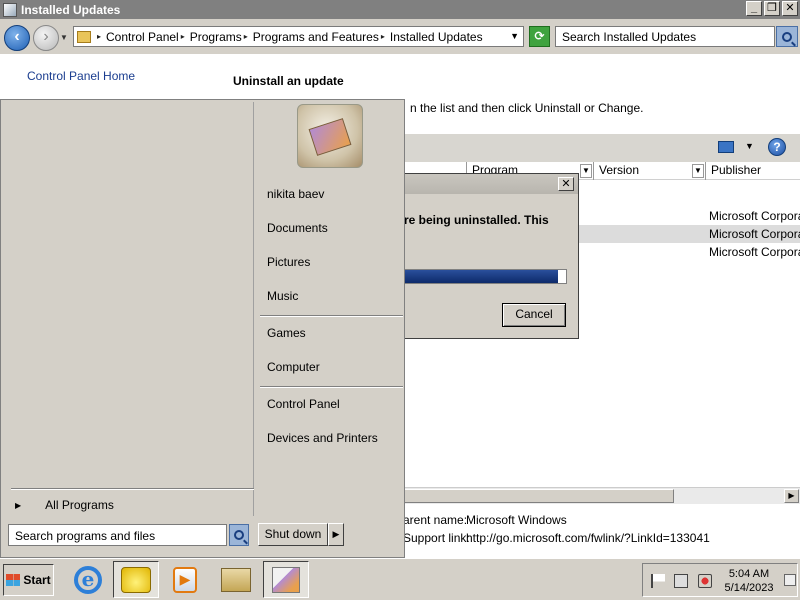 The image size is (800, 600). I want to click on start-button: Start, so click(28, 580).